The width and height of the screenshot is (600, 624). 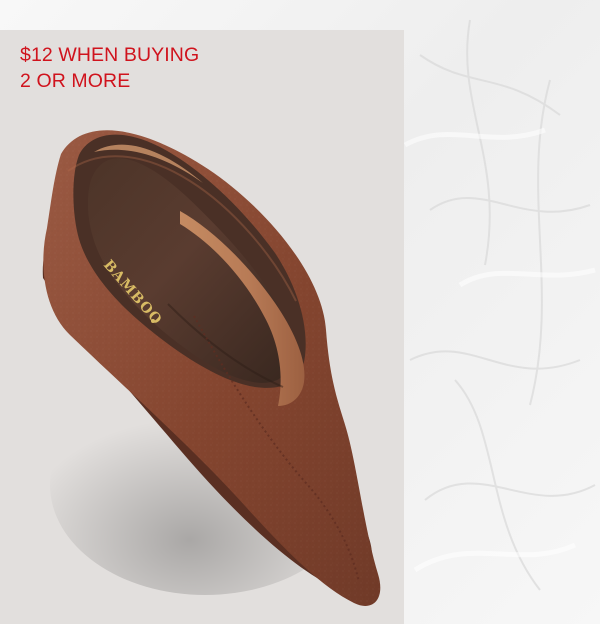 What do you see at coordinates (75, 81) in the screenshot?
I see `promo-line-2: 2 OR MORE` at bounding box center [75, 81].